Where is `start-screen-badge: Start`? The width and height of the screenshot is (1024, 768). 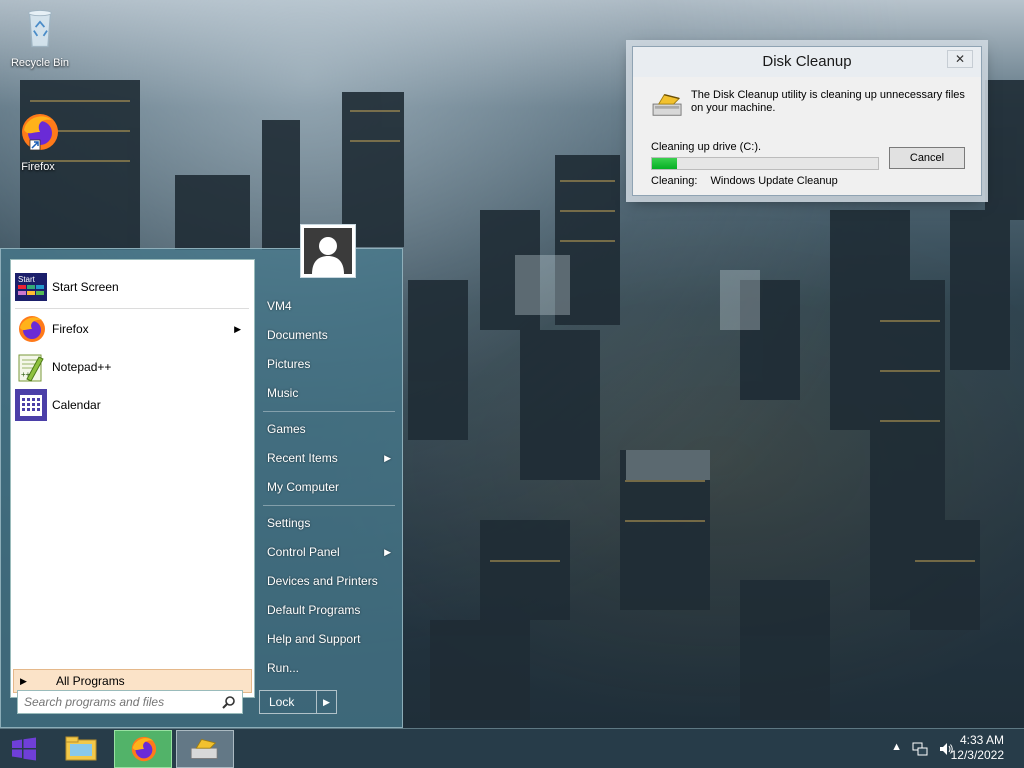
start-screen-badge: Start is located at coordinates (27, 279).